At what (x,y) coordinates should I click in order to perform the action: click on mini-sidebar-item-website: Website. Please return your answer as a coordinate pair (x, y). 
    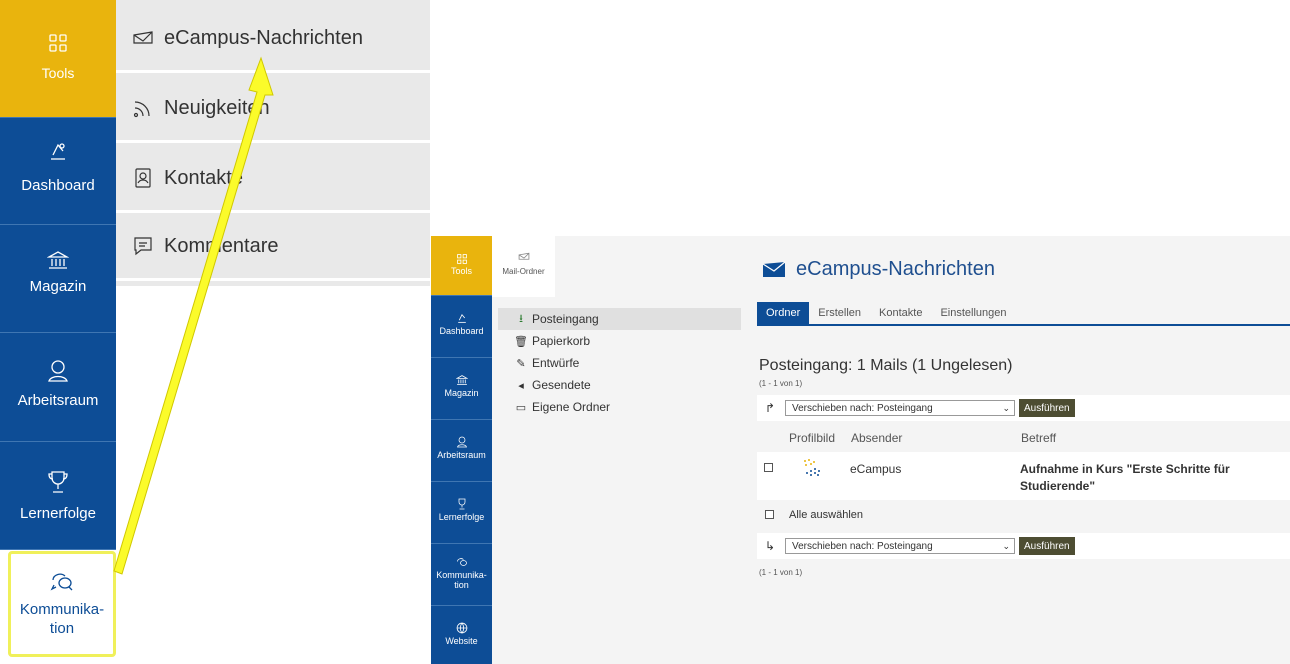
    Looking at the image, I should click on (461, 635).